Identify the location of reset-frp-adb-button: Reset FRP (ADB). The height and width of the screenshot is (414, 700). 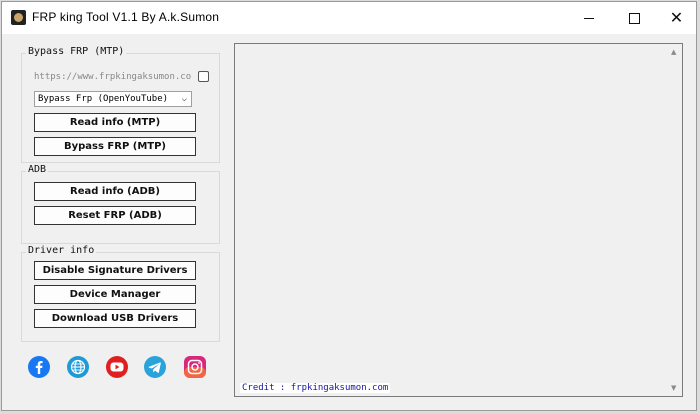
(115, 215).